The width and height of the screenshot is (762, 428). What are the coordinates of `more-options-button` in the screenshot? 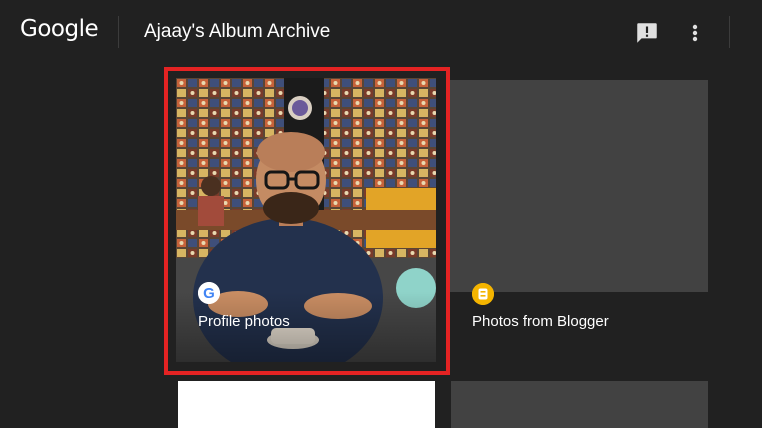 It's located at (695, 33).